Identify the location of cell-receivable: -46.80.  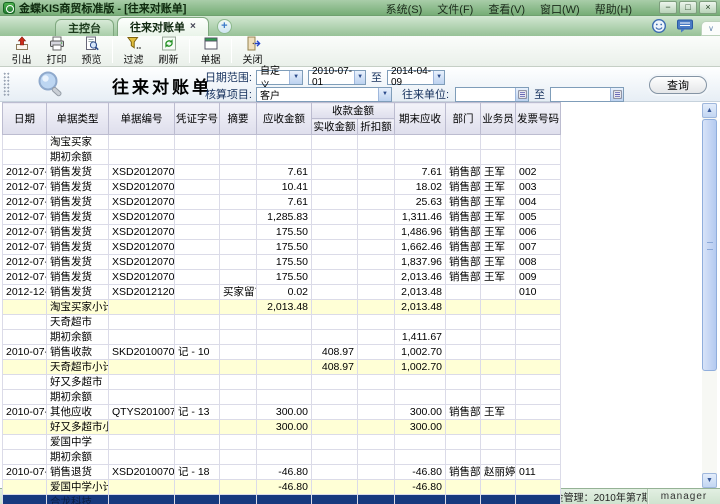
(284, 487).